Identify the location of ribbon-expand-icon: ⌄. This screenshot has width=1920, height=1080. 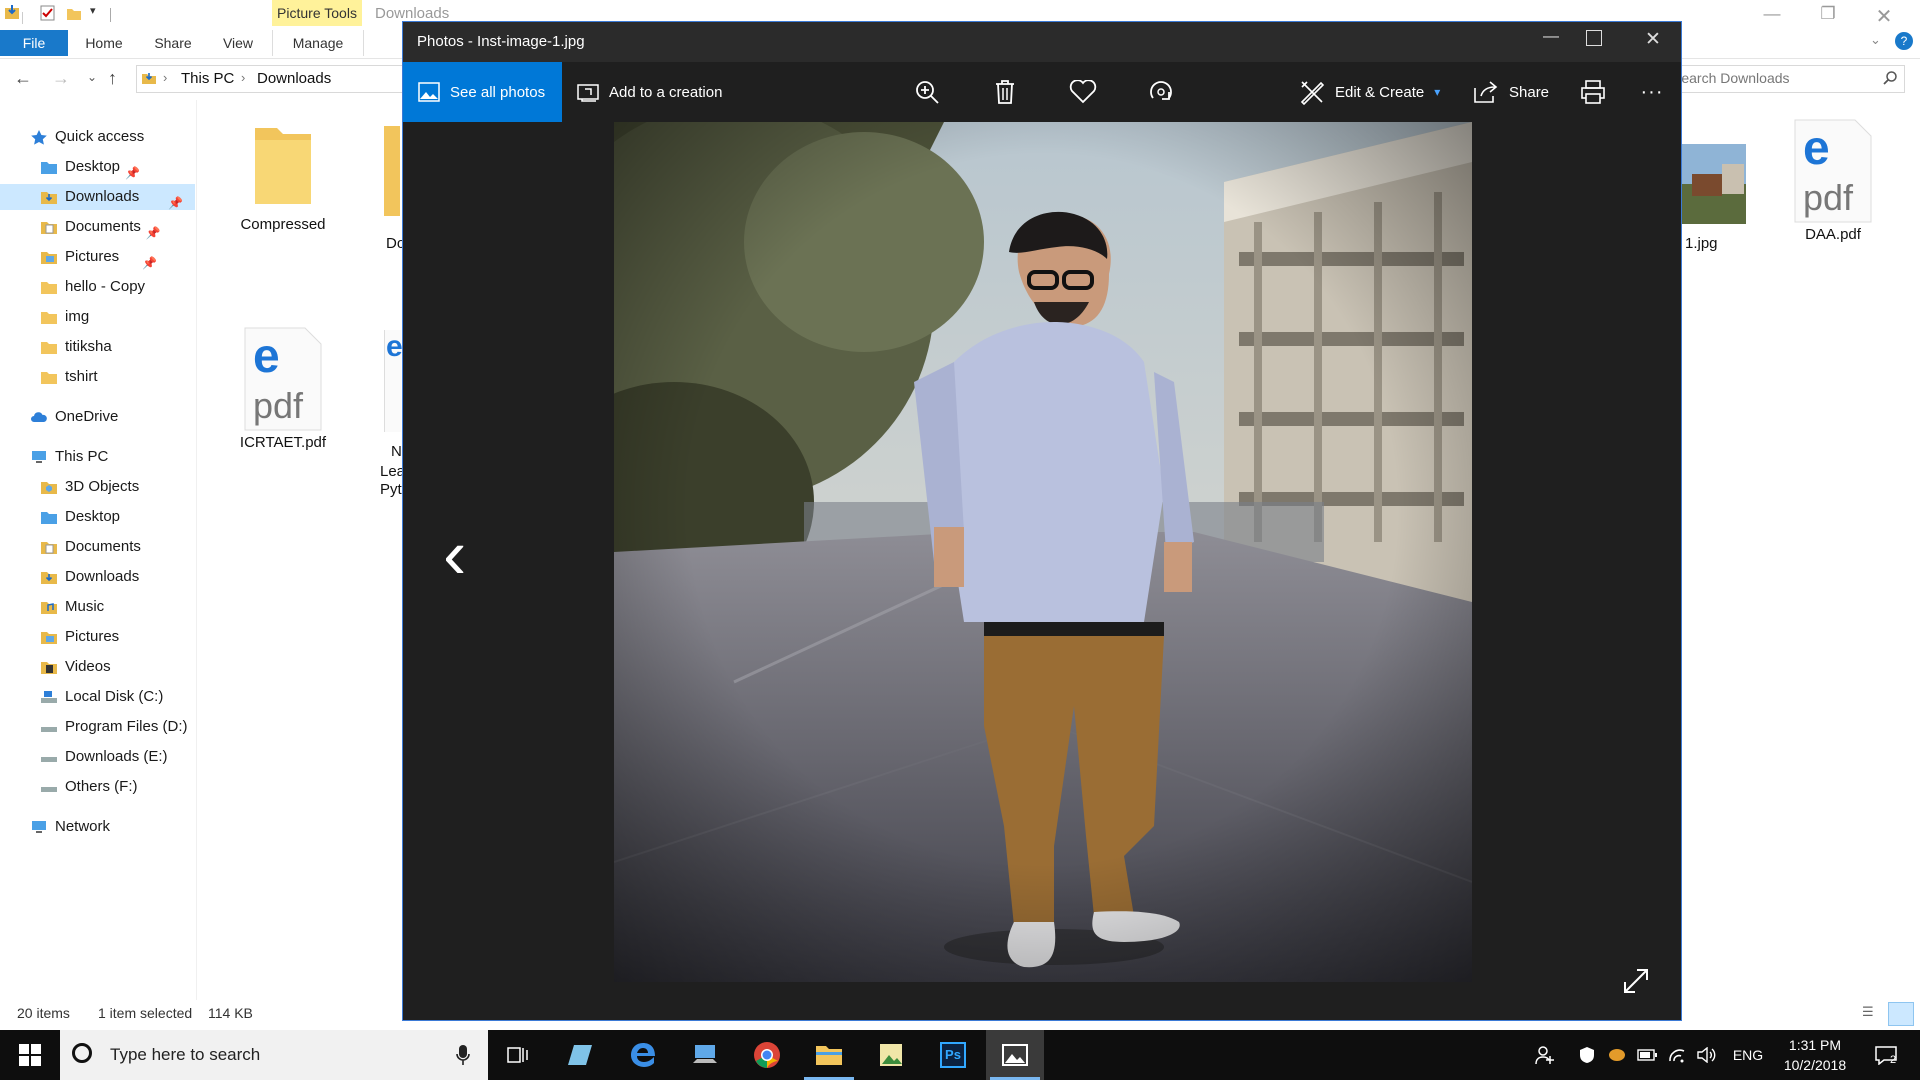
(1875, 40).